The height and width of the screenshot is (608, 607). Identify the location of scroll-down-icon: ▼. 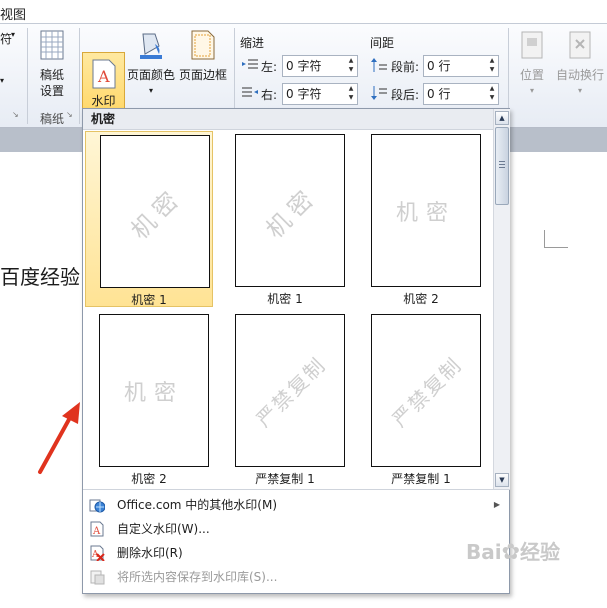
(502, 480).